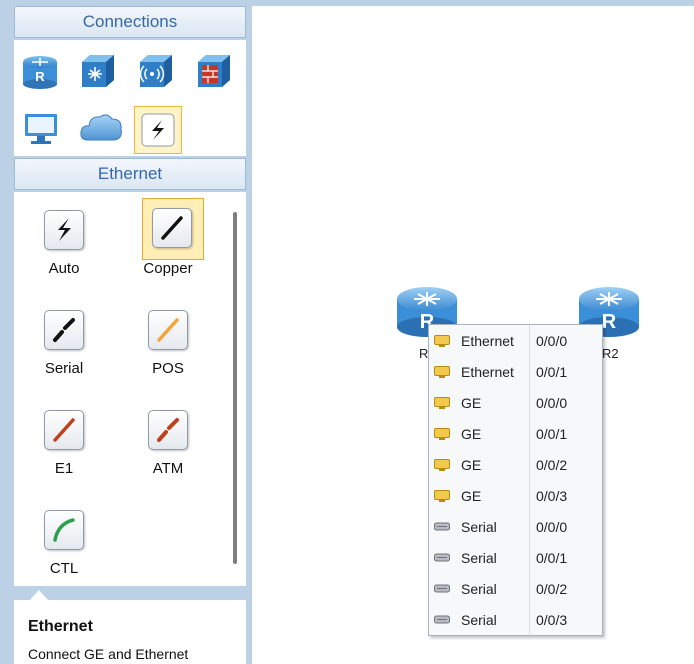  I want to click on atm-cable-icon, so click(168, 430).